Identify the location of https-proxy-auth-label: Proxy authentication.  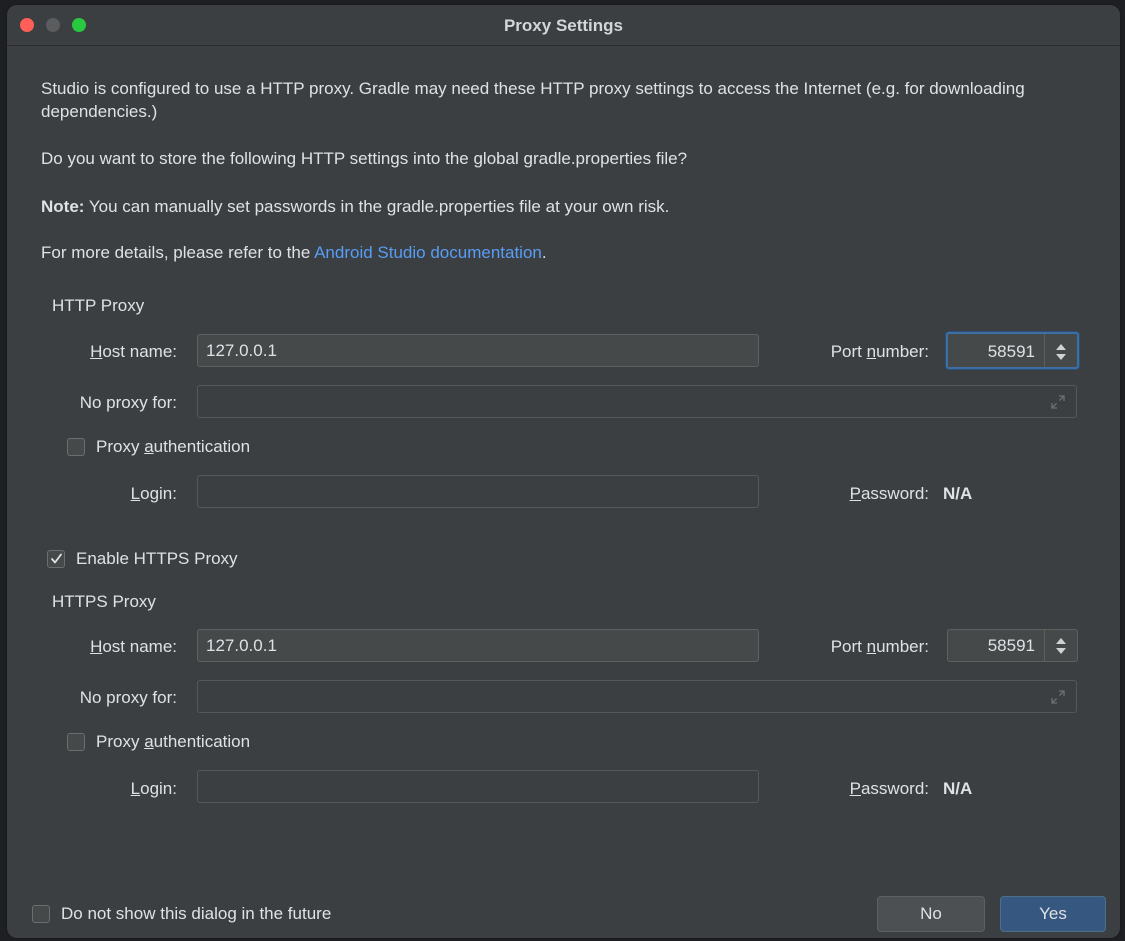
(173, 742).